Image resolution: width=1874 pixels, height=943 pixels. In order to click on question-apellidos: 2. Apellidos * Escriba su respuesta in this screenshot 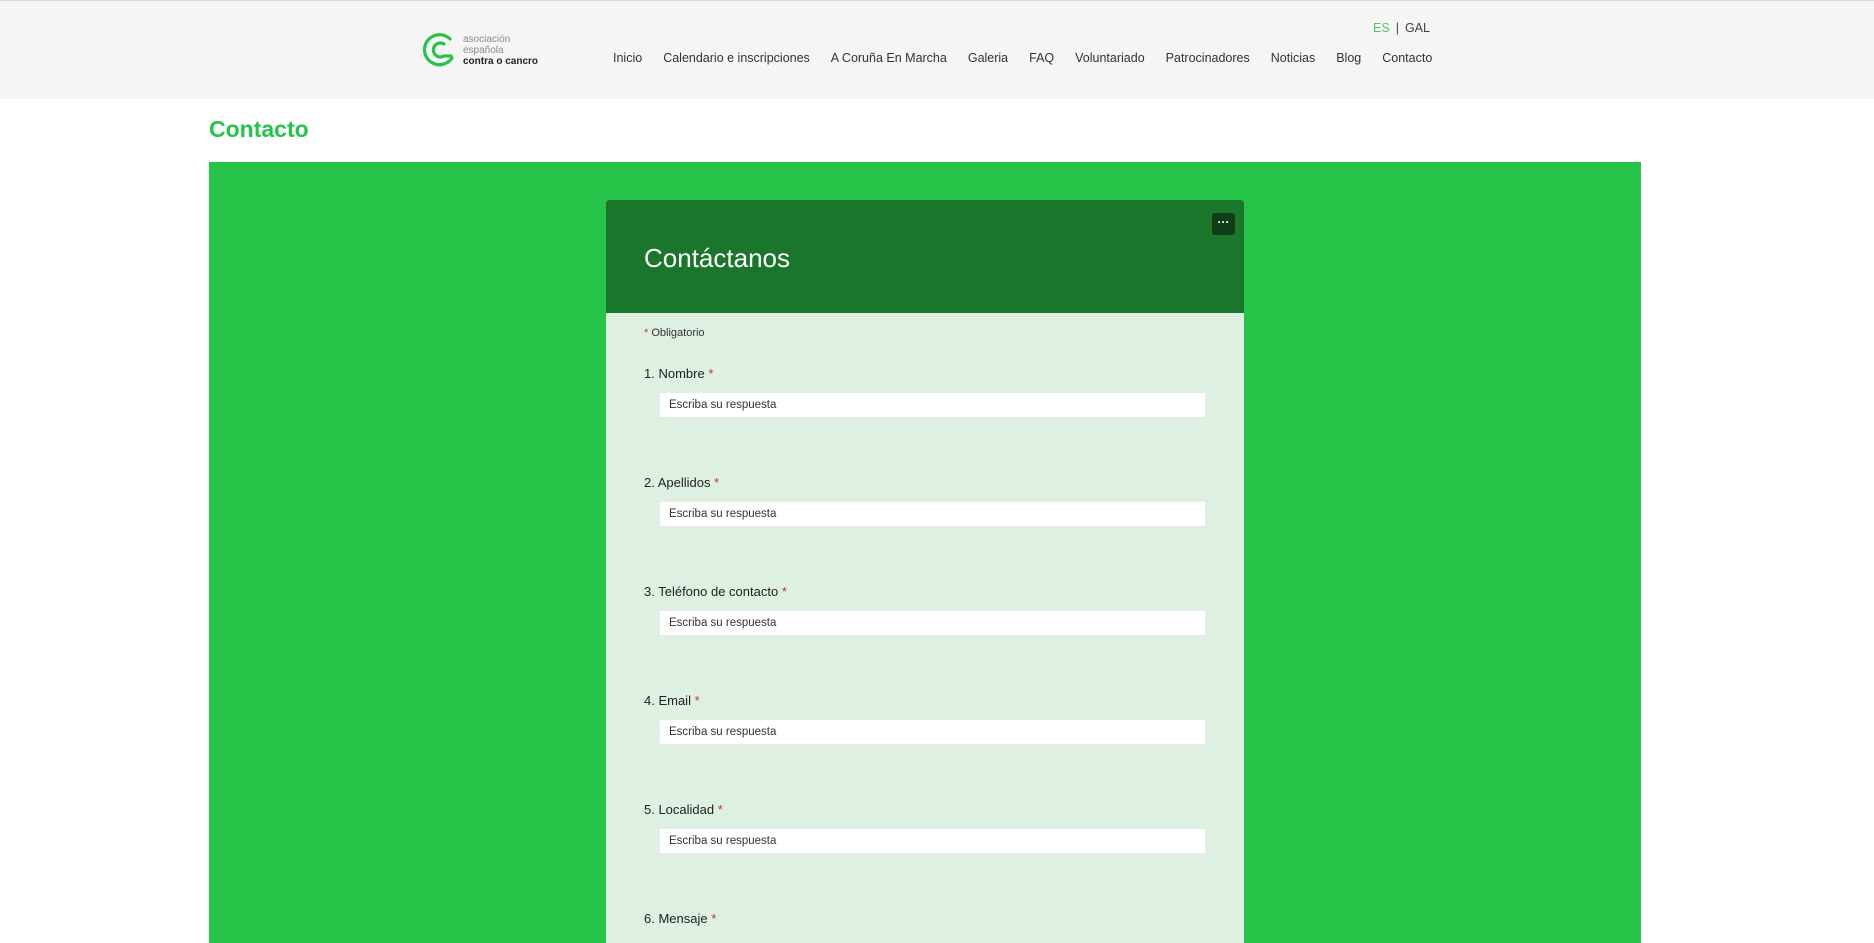, I will do `click(925, 501)`.